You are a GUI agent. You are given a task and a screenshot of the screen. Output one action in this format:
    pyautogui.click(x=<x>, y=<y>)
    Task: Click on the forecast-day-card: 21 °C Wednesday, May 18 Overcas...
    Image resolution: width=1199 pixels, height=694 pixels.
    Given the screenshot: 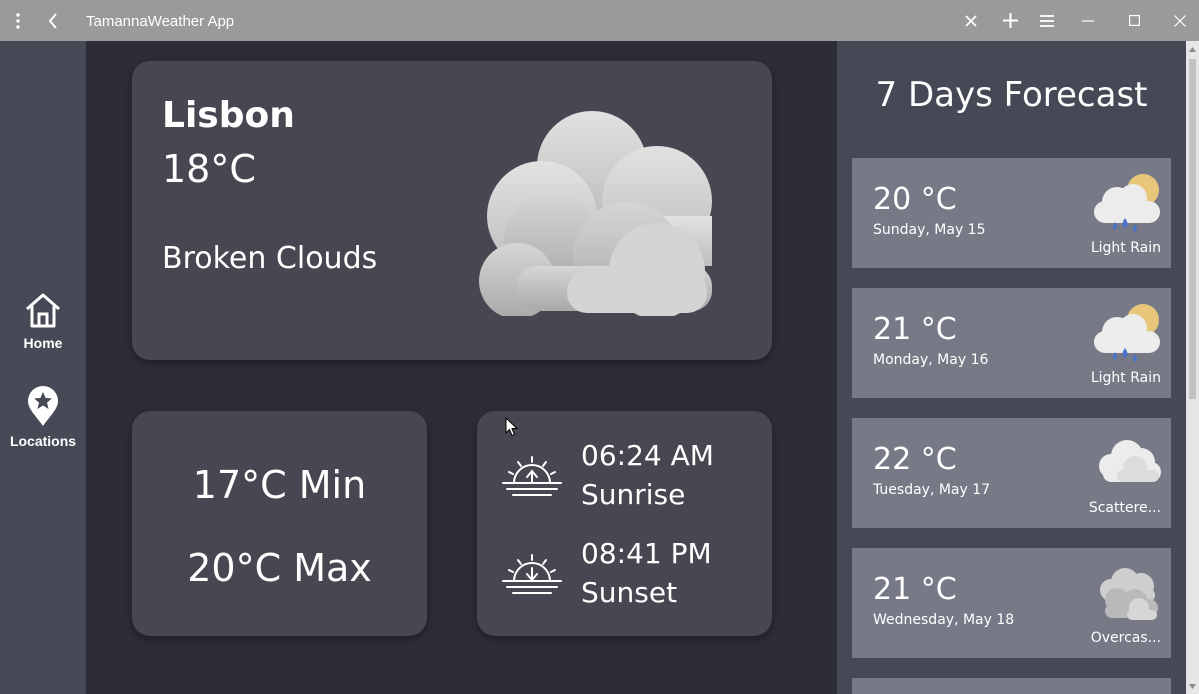 What is the action you would take?
    pyautogui.click(x=1011, y=603)
    